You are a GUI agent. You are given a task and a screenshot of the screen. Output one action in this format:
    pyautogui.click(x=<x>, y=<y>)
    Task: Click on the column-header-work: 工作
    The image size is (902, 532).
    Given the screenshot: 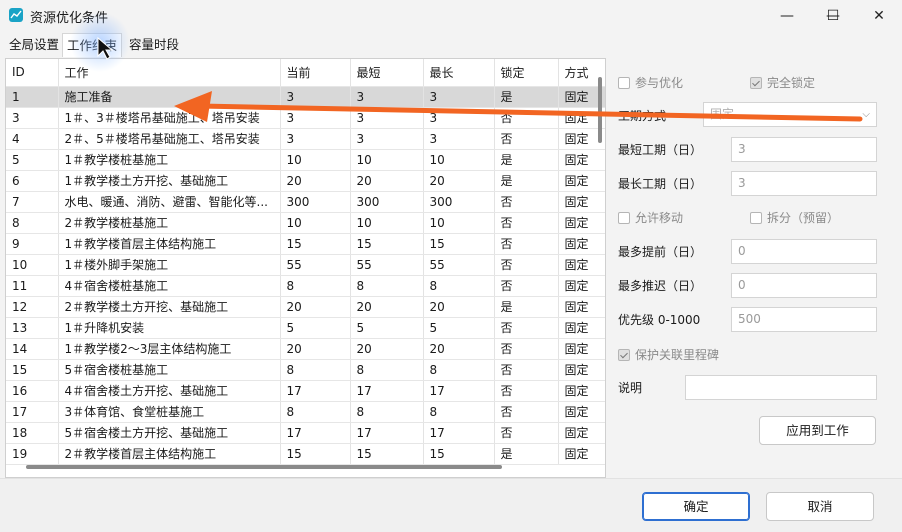 What is the action you would take?
    pyautogui.click(x=169, y=73)
    